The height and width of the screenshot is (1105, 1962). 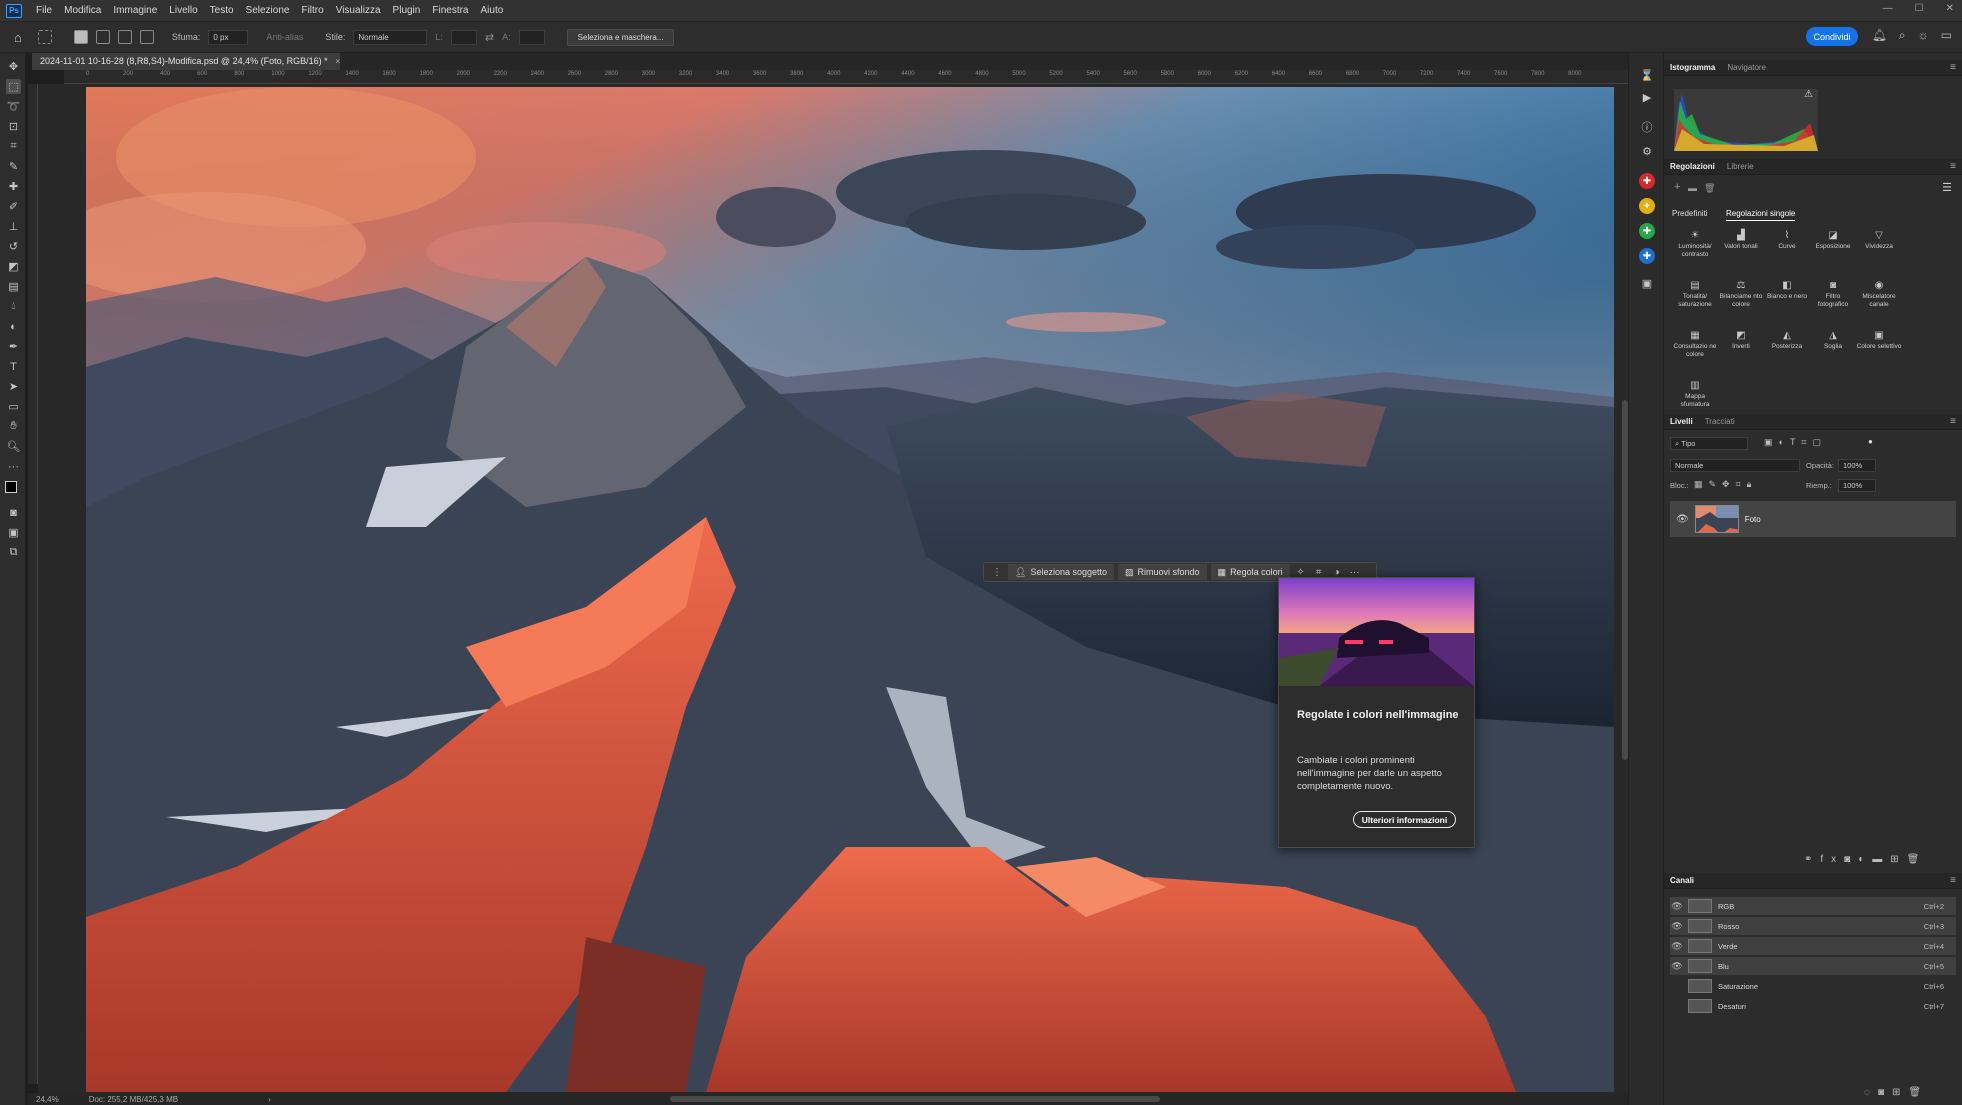 What do you see at coordinates (1741, 250) in the screenshot?
I see `adj-levels: ▟ Valori tonali` at bounding box center [1741, 250].